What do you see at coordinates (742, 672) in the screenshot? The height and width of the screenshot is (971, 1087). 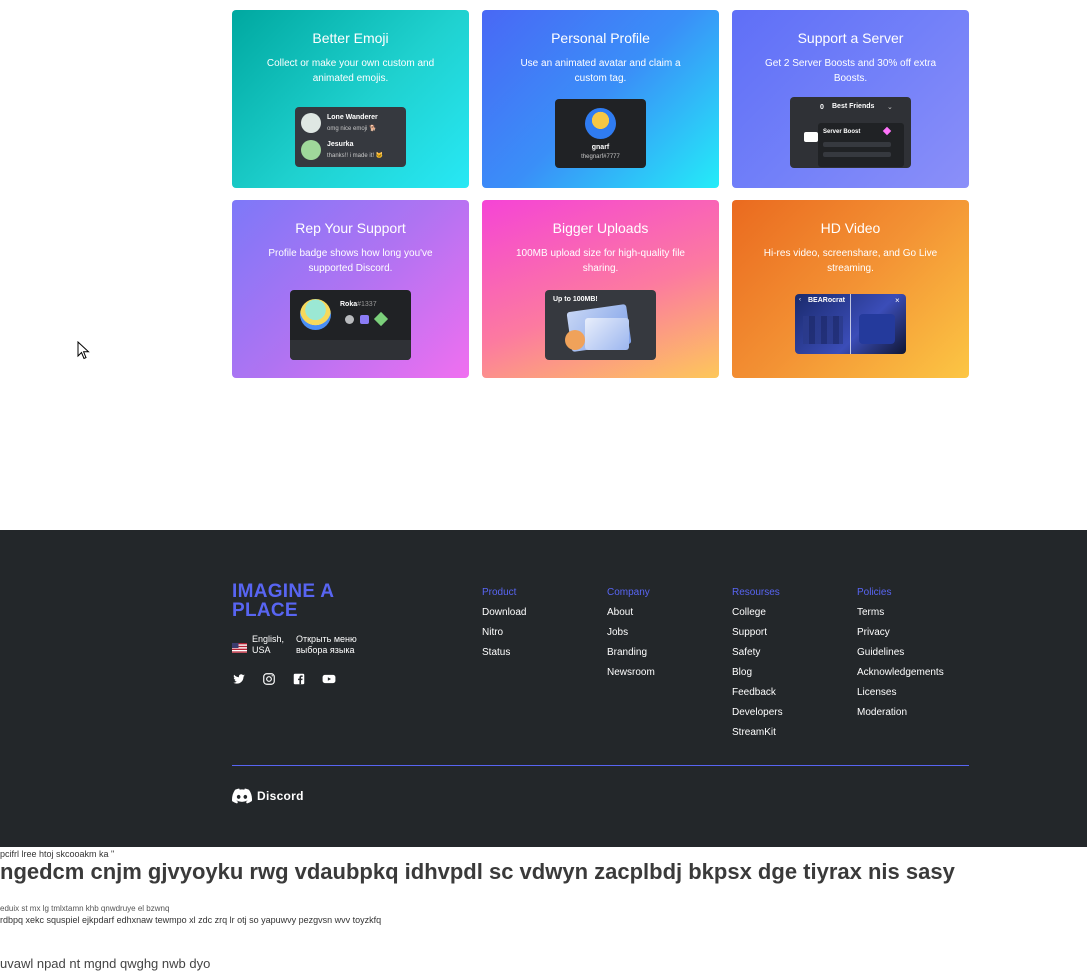 I see `footer-link-blog: Blog` at bounding box center [742, 672].